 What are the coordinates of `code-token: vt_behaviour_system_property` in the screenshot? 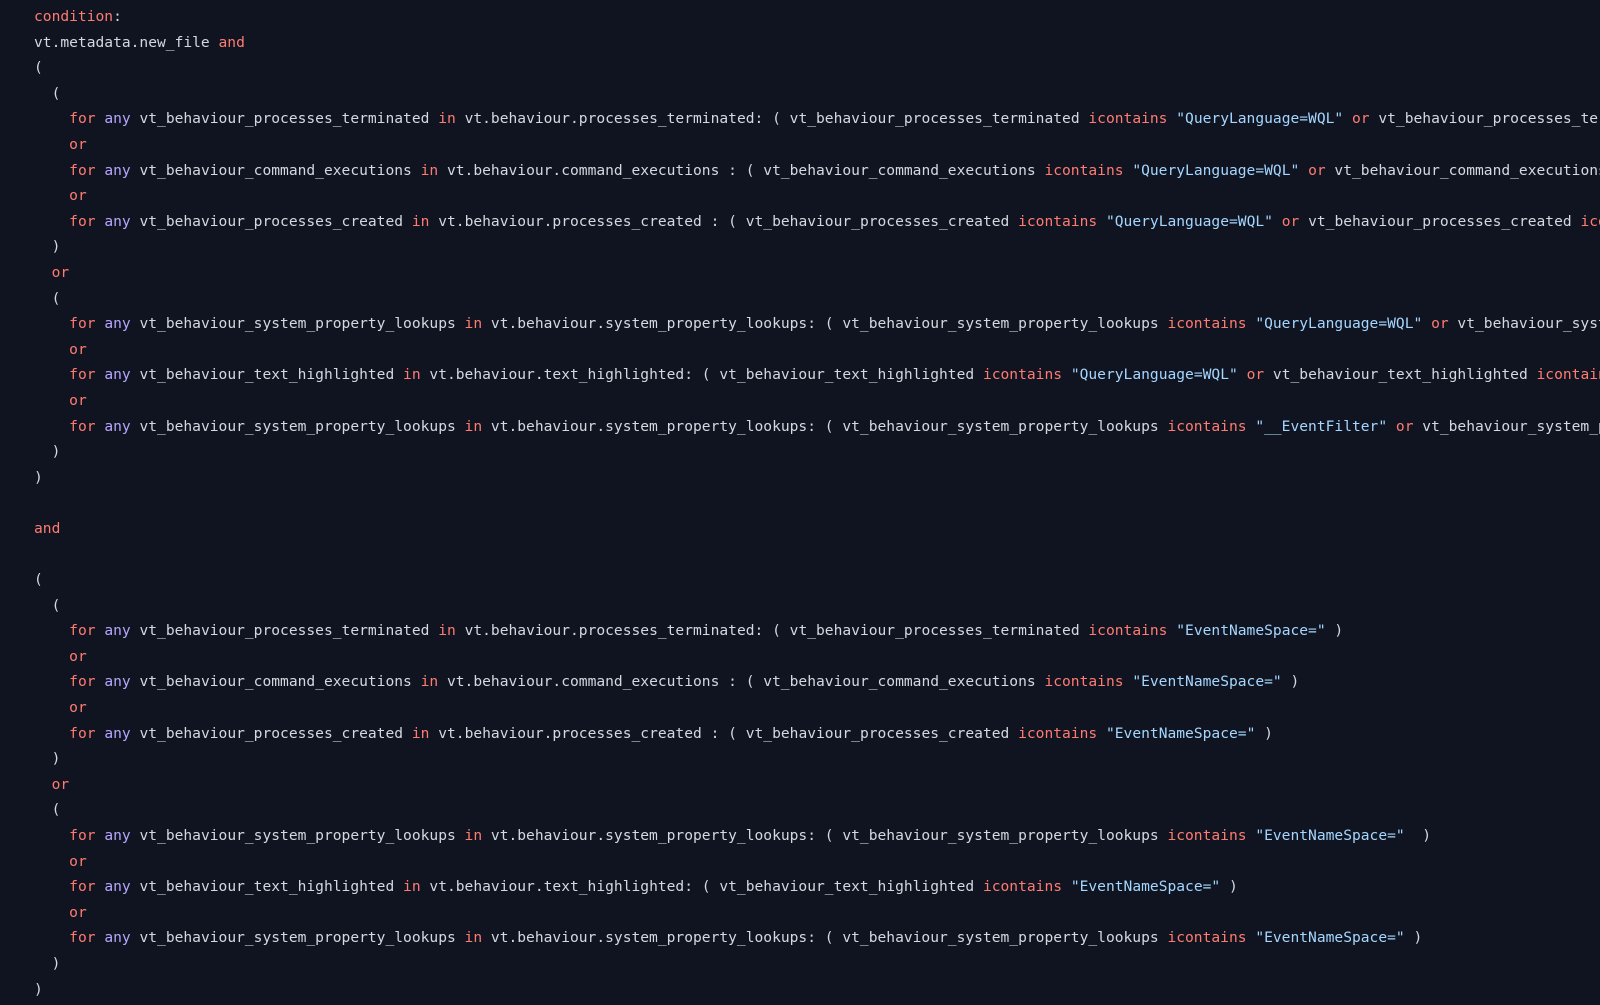 It's located at (1511, 426).